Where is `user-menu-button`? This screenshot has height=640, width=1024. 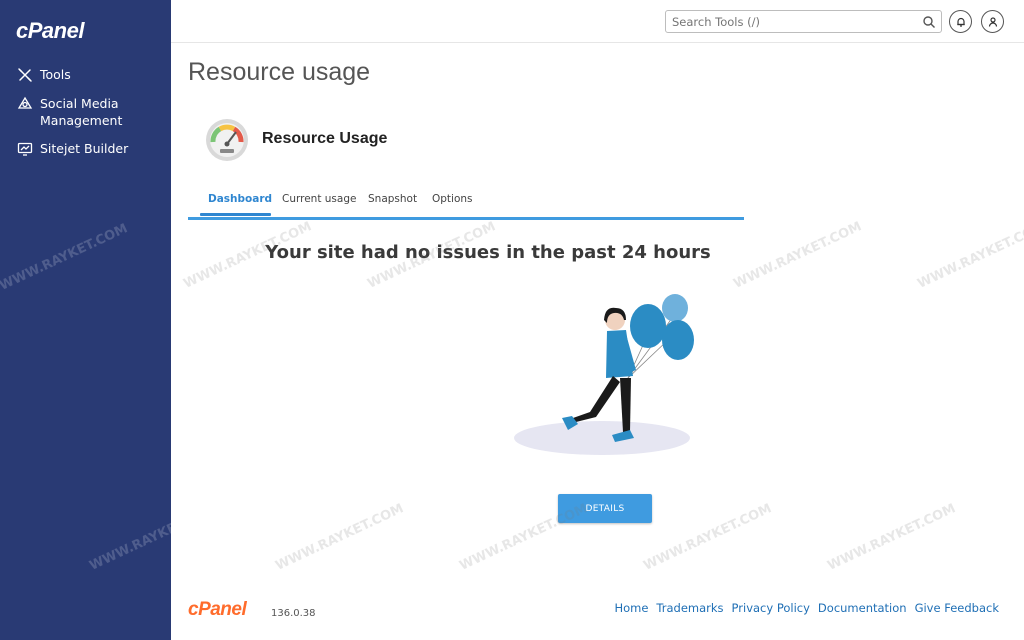 user-menu-button is located at coordinates (992, 21).